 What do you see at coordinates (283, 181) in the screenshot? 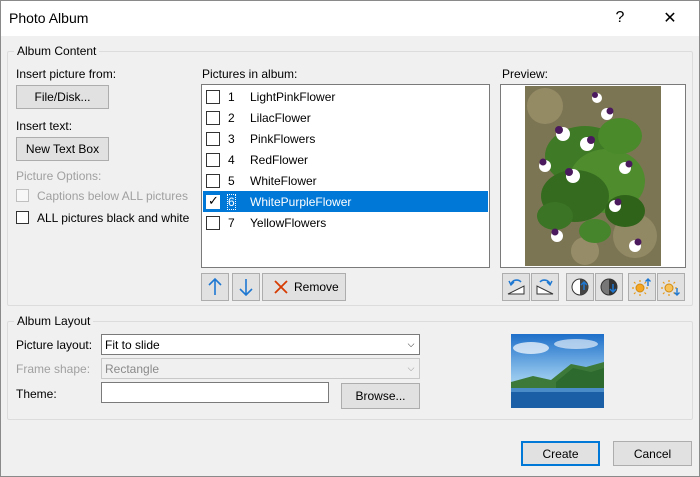
I see `picture-name: WhiteFlower` at bounding box center [283, 181].